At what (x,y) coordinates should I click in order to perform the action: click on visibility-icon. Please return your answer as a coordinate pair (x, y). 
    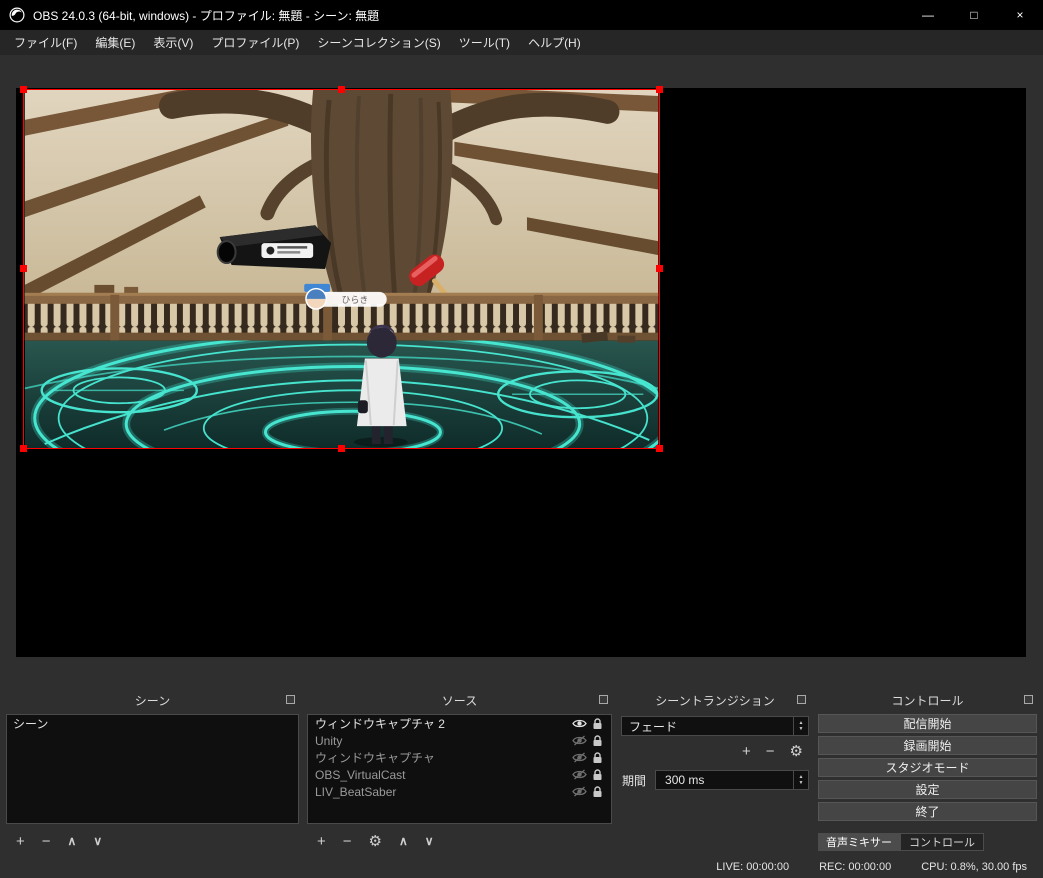
    Looking at the image, I should click on (579, 723).